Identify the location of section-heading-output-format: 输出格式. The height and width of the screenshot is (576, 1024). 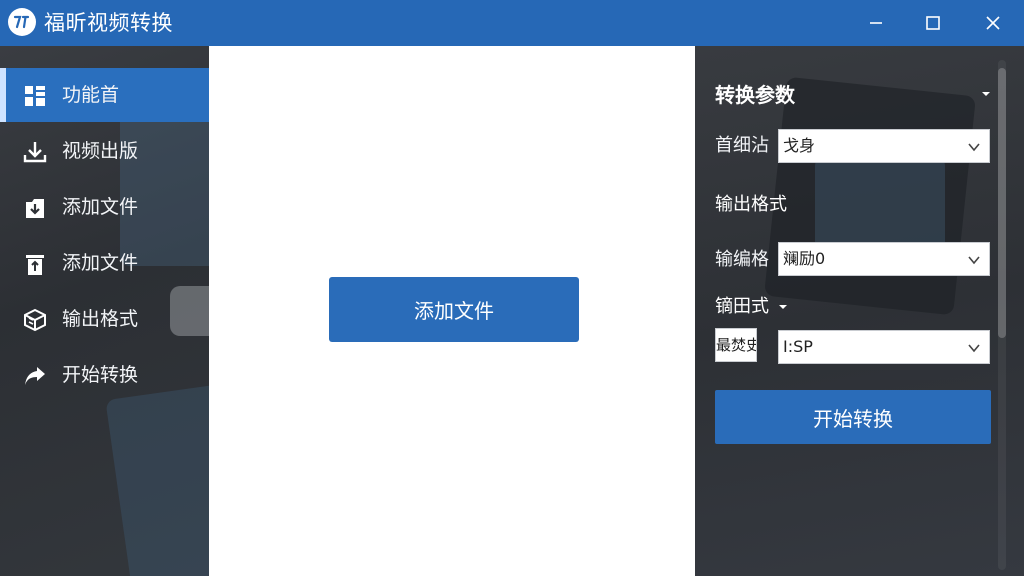
(751, 204).